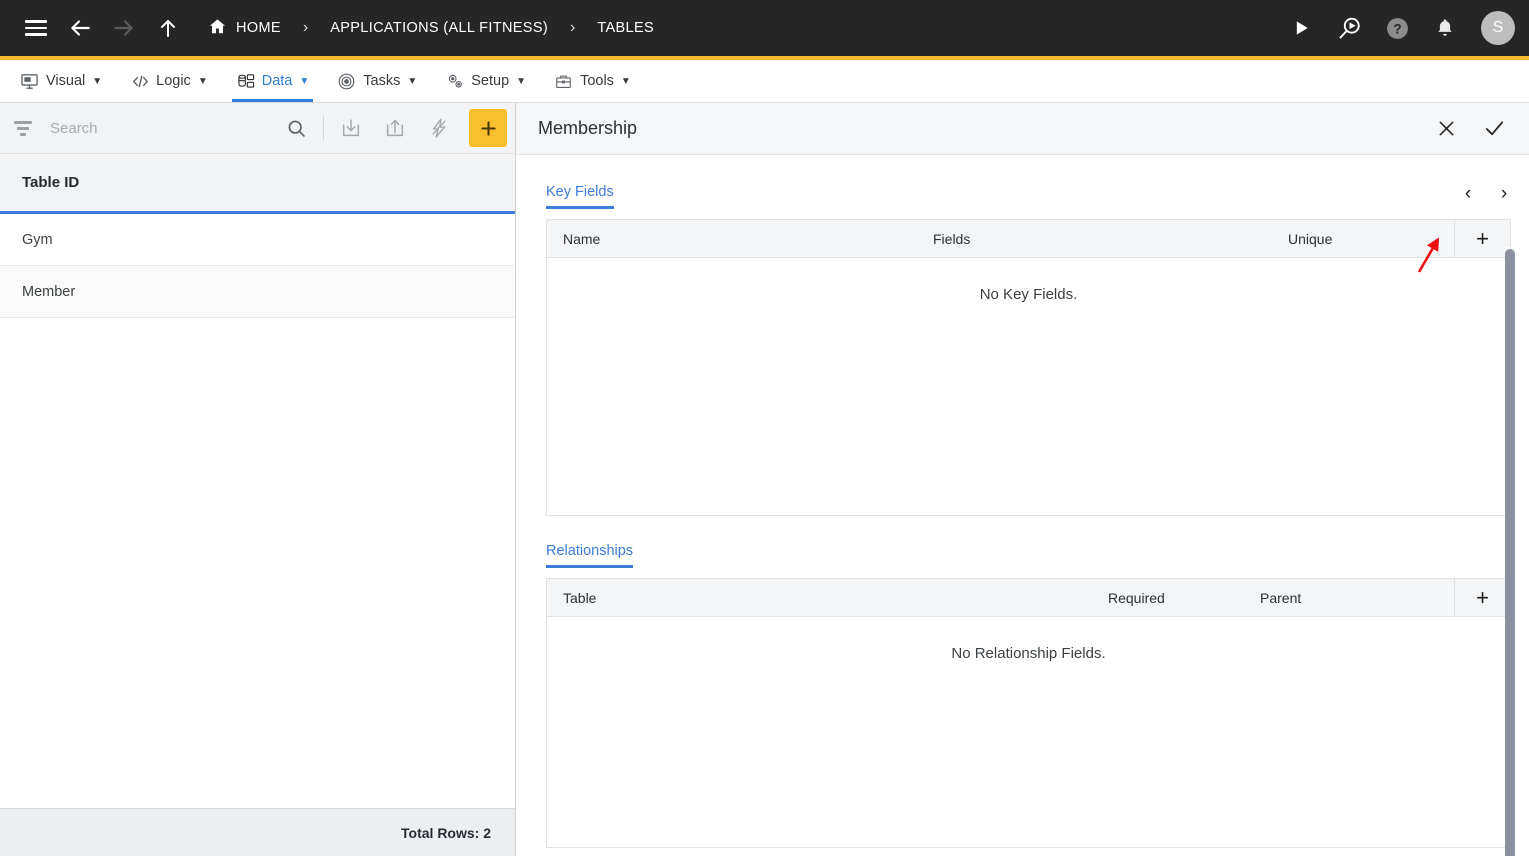 The width and height of the screenshot is (1529, 856). What do you see at coordinates (580, 597) in the screenshot?
I see `column-header-table: Table` at bounding box center [580, 597].